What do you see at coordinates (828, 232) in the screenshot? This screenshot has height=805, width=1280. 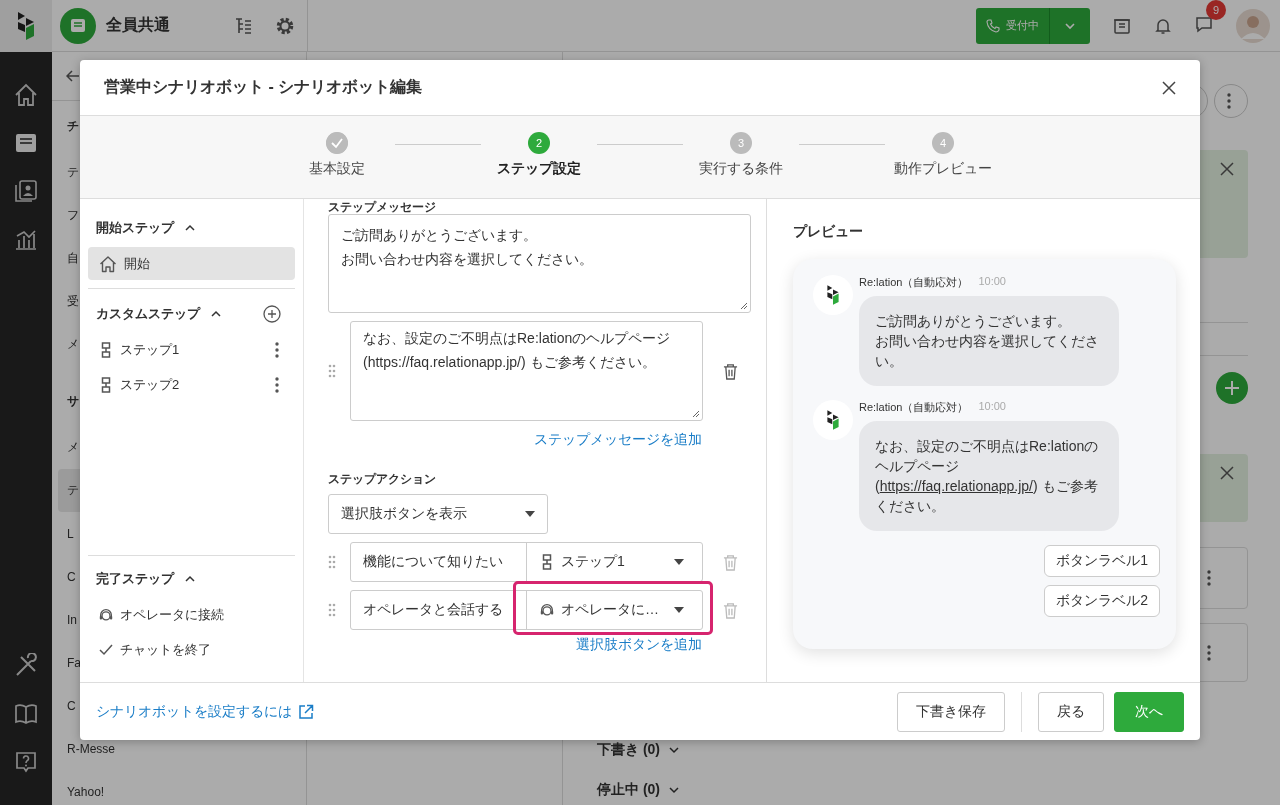 I see `preview-title: プレビュー` at bounding box center [828, 232].